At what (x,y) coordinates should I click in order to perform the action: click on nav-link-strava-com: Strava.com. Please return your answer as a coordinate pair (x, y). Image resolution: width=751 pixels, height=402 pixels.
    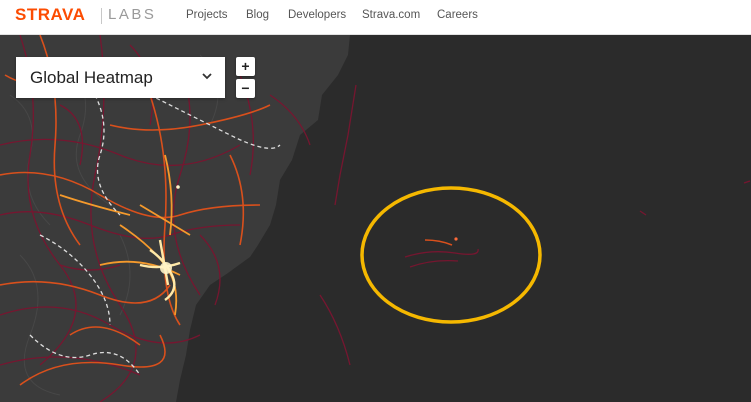
    Looking at the image, I should click on (391, 15).